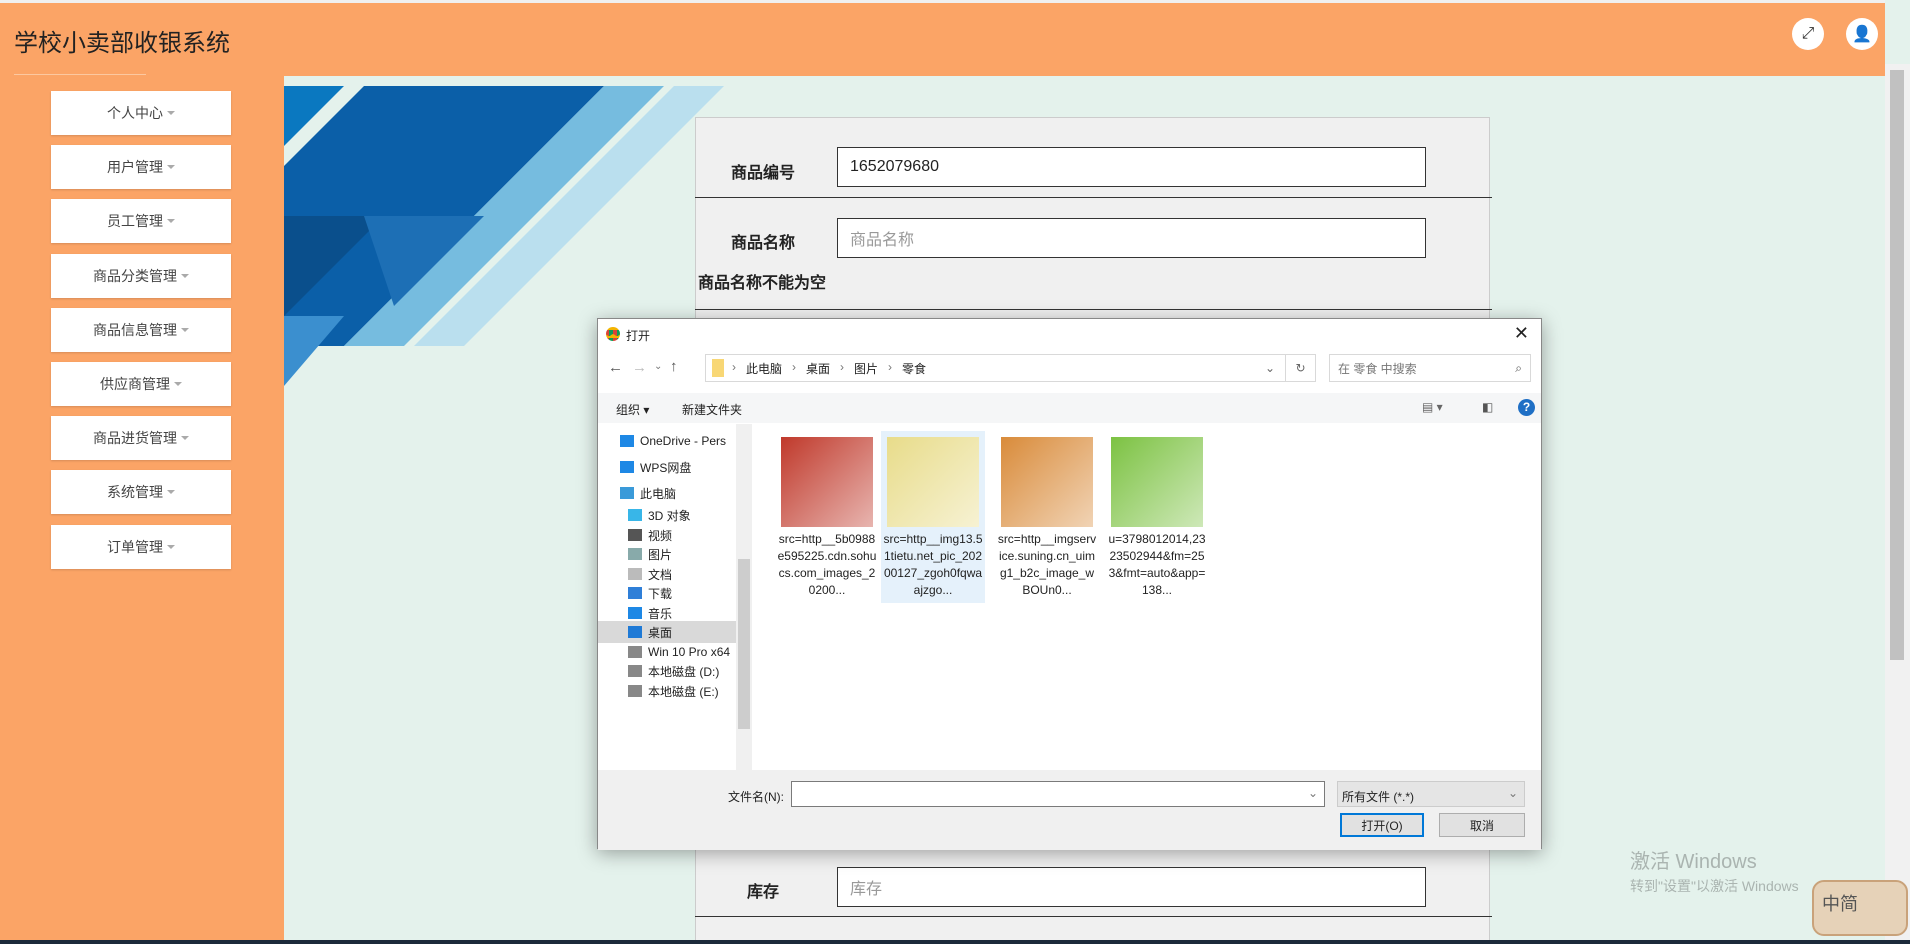 The width and height of the screenshot is (1910, 944). Describe the element at coordinates (1010, 368) in the screenshot. I see `address-bar: › 此电脑 › 桌面 › 图片 › 零食 ⌄ ↻` at that location.